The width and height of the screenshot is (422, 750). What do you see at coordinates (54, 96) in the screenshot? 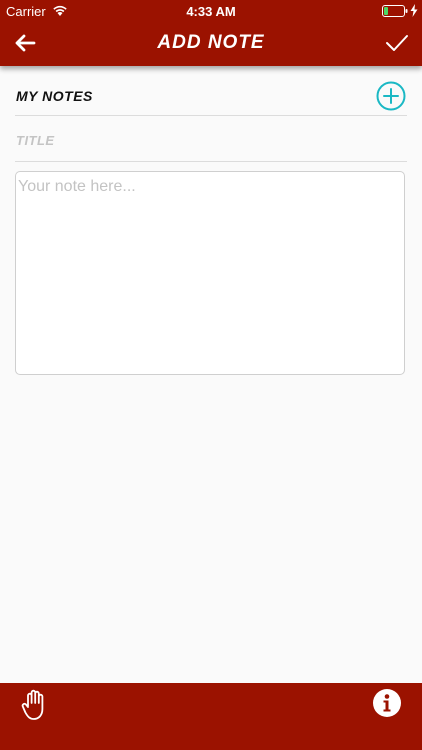
I see `my-notes-label: MY NOTES` at bounding box center [54, 96].